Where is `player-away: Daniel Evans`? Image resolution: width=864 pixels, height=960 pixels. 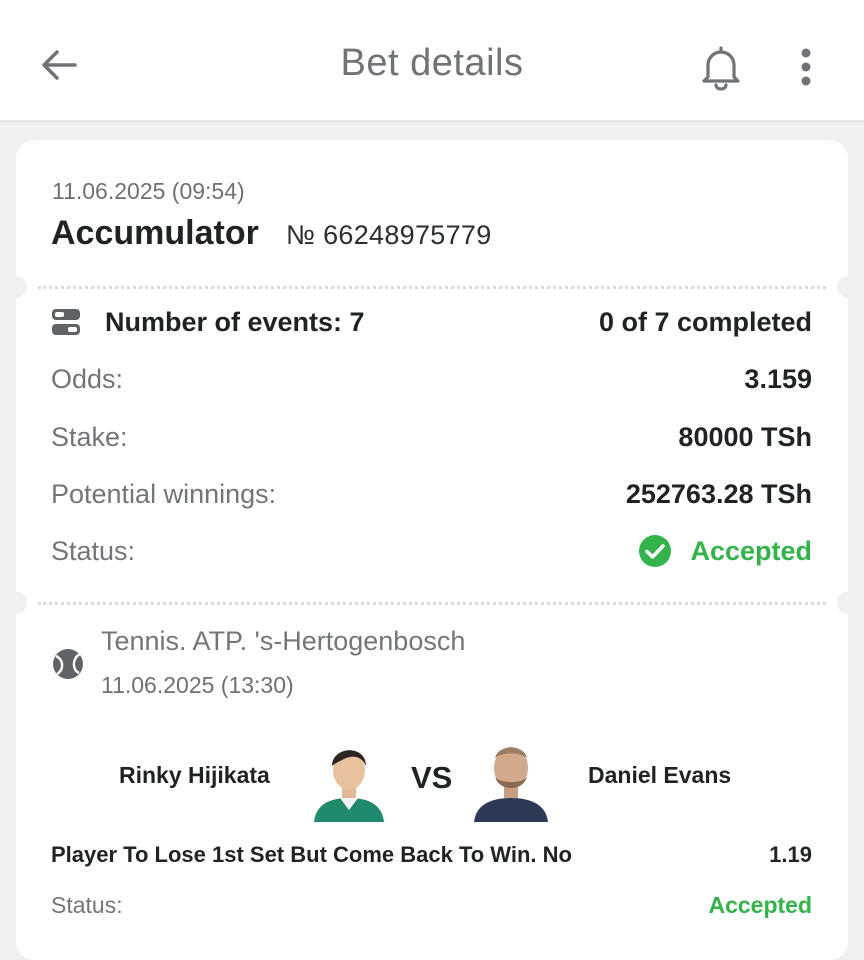 player-away: Daniel Evans is located at coordinates (660, 775).